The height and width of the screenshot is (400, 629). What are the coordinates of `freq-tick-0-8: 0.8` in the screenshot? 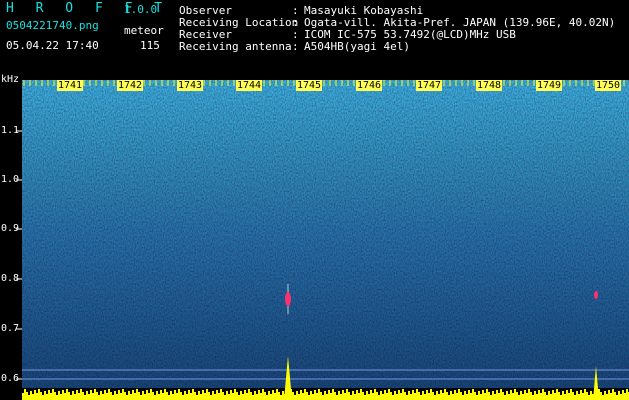 It's located at (10, 278).